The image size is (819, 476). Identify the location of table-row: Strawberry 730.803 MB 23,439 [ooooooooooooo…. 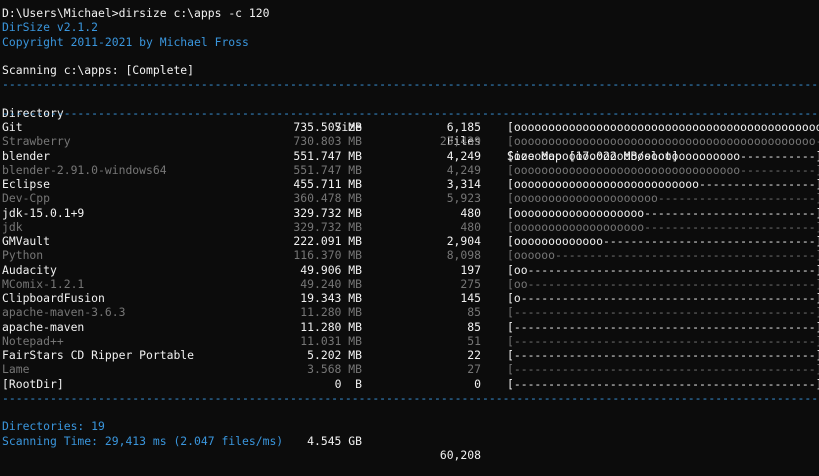
(410, 141).